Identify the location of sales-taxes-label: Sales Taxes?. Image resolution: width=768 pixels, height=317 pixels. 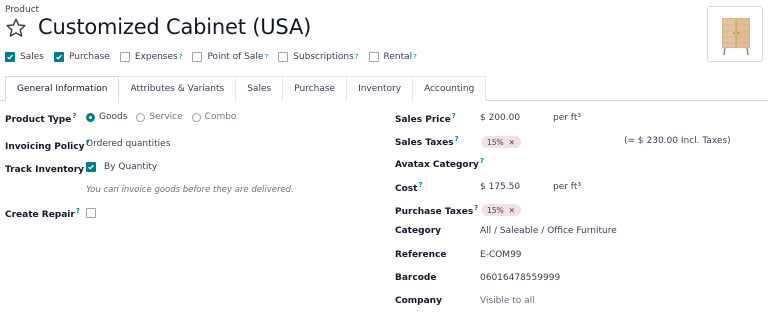
(427, 141).